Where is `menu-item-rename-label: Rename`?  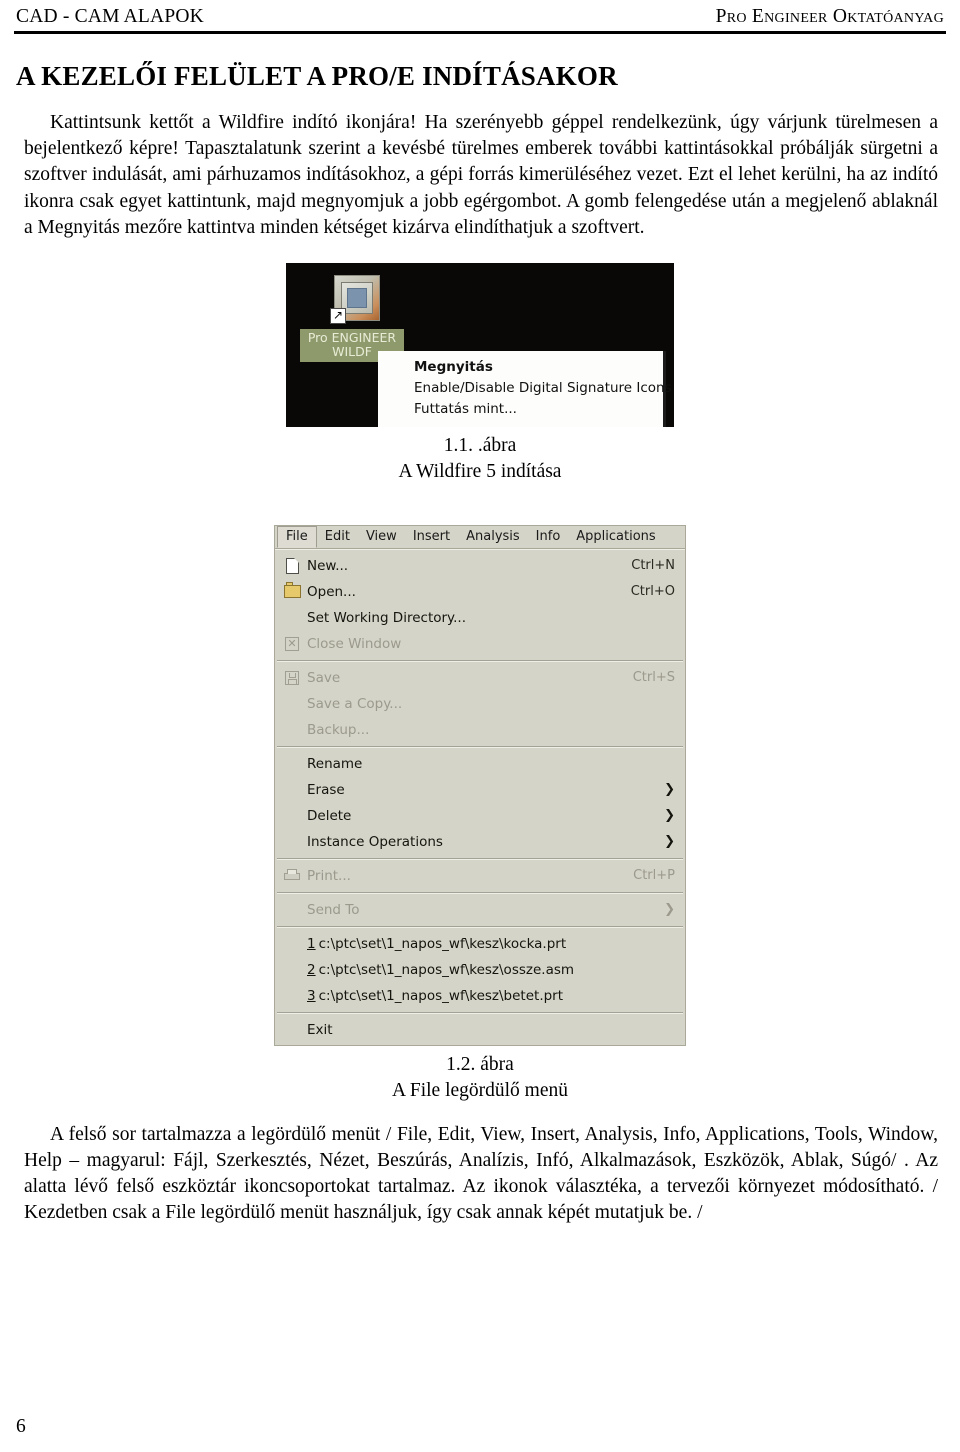
menu-item-rename-label: Rename is located at coordinates (335, 763).